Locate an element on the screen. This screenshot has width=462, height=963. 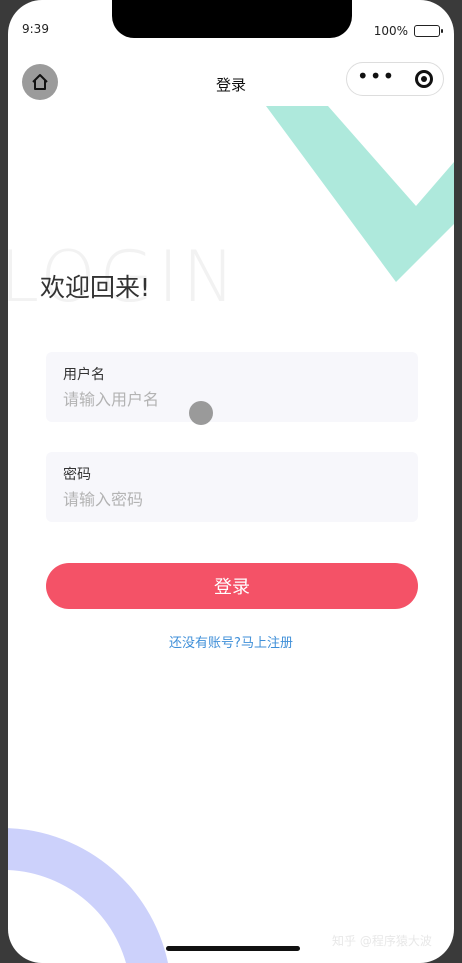
battery-icon is located at coordinates (428, 31).